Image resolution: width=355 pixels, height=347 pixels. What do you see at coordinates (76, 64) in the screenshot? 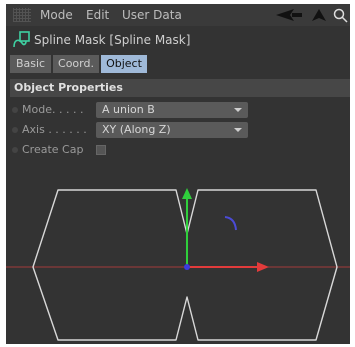
I see `tab-coord: Coord.` at bounding box center [76, 64].